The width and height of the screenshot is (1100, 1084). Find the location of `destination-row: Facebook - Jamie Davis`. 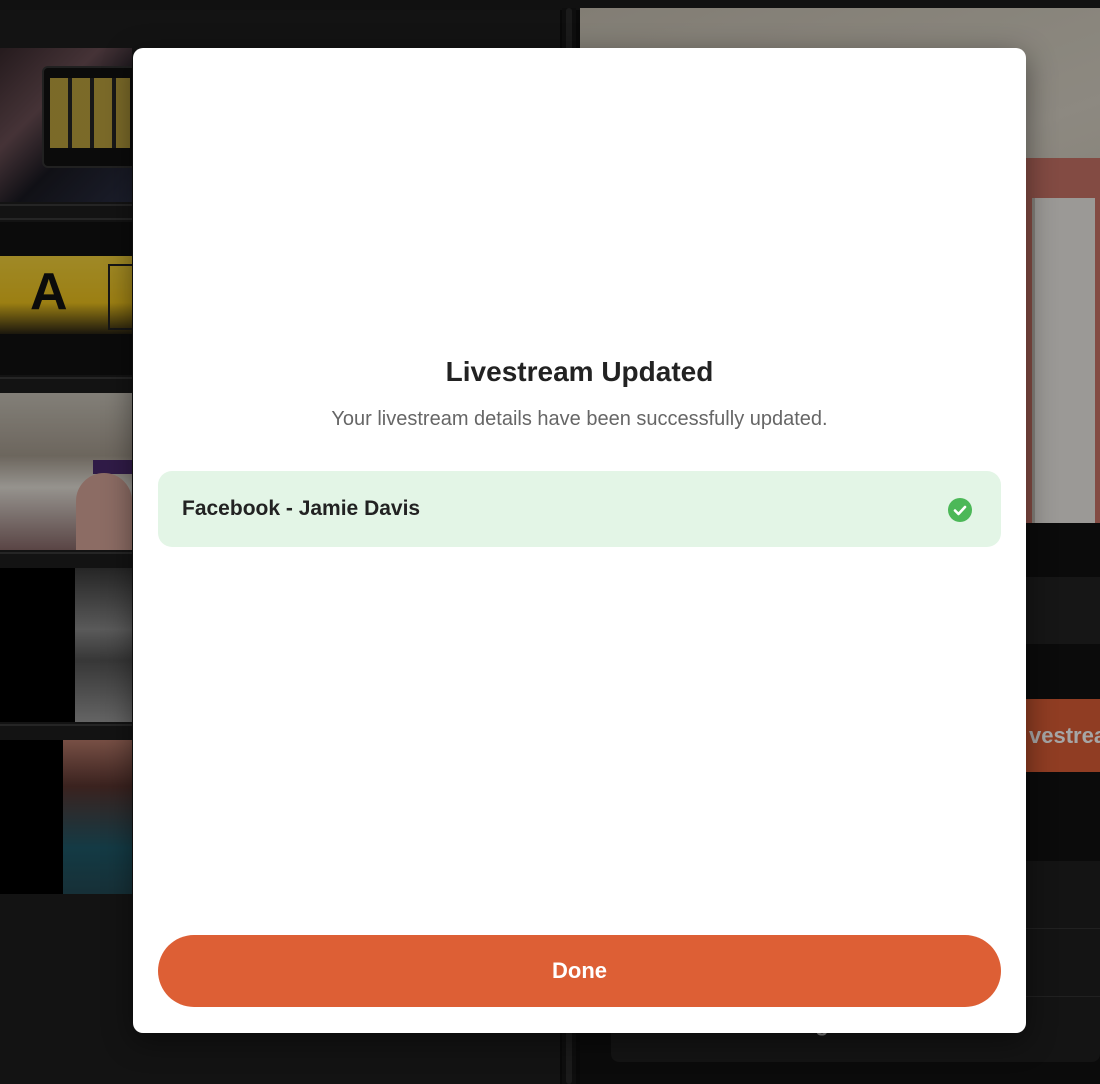

destination-row: Facebook - Jamie Davis is located at coordinates (579, 509).